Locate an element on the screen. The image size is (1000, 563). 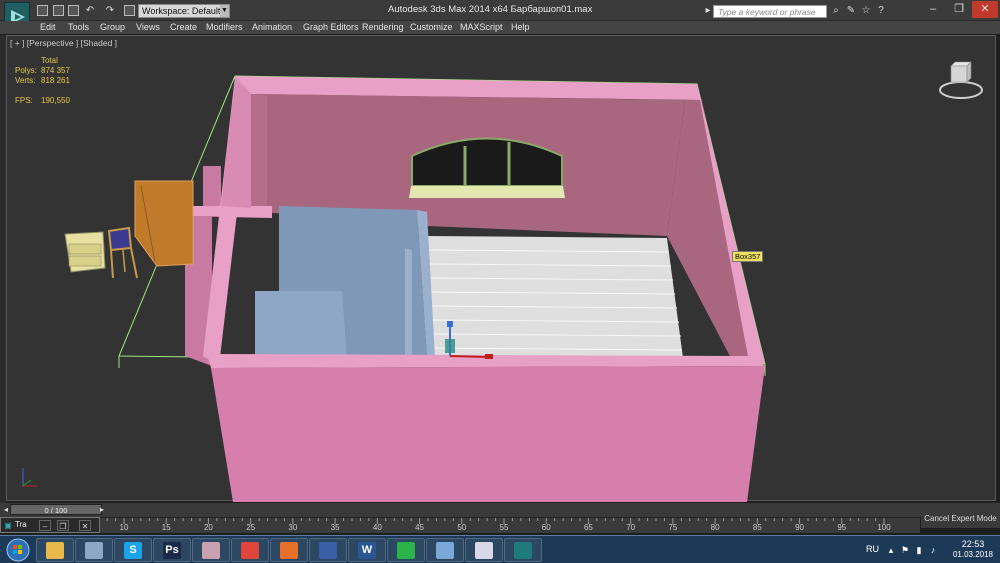
network-icon: ▮ is located at coordinates (919, 550).